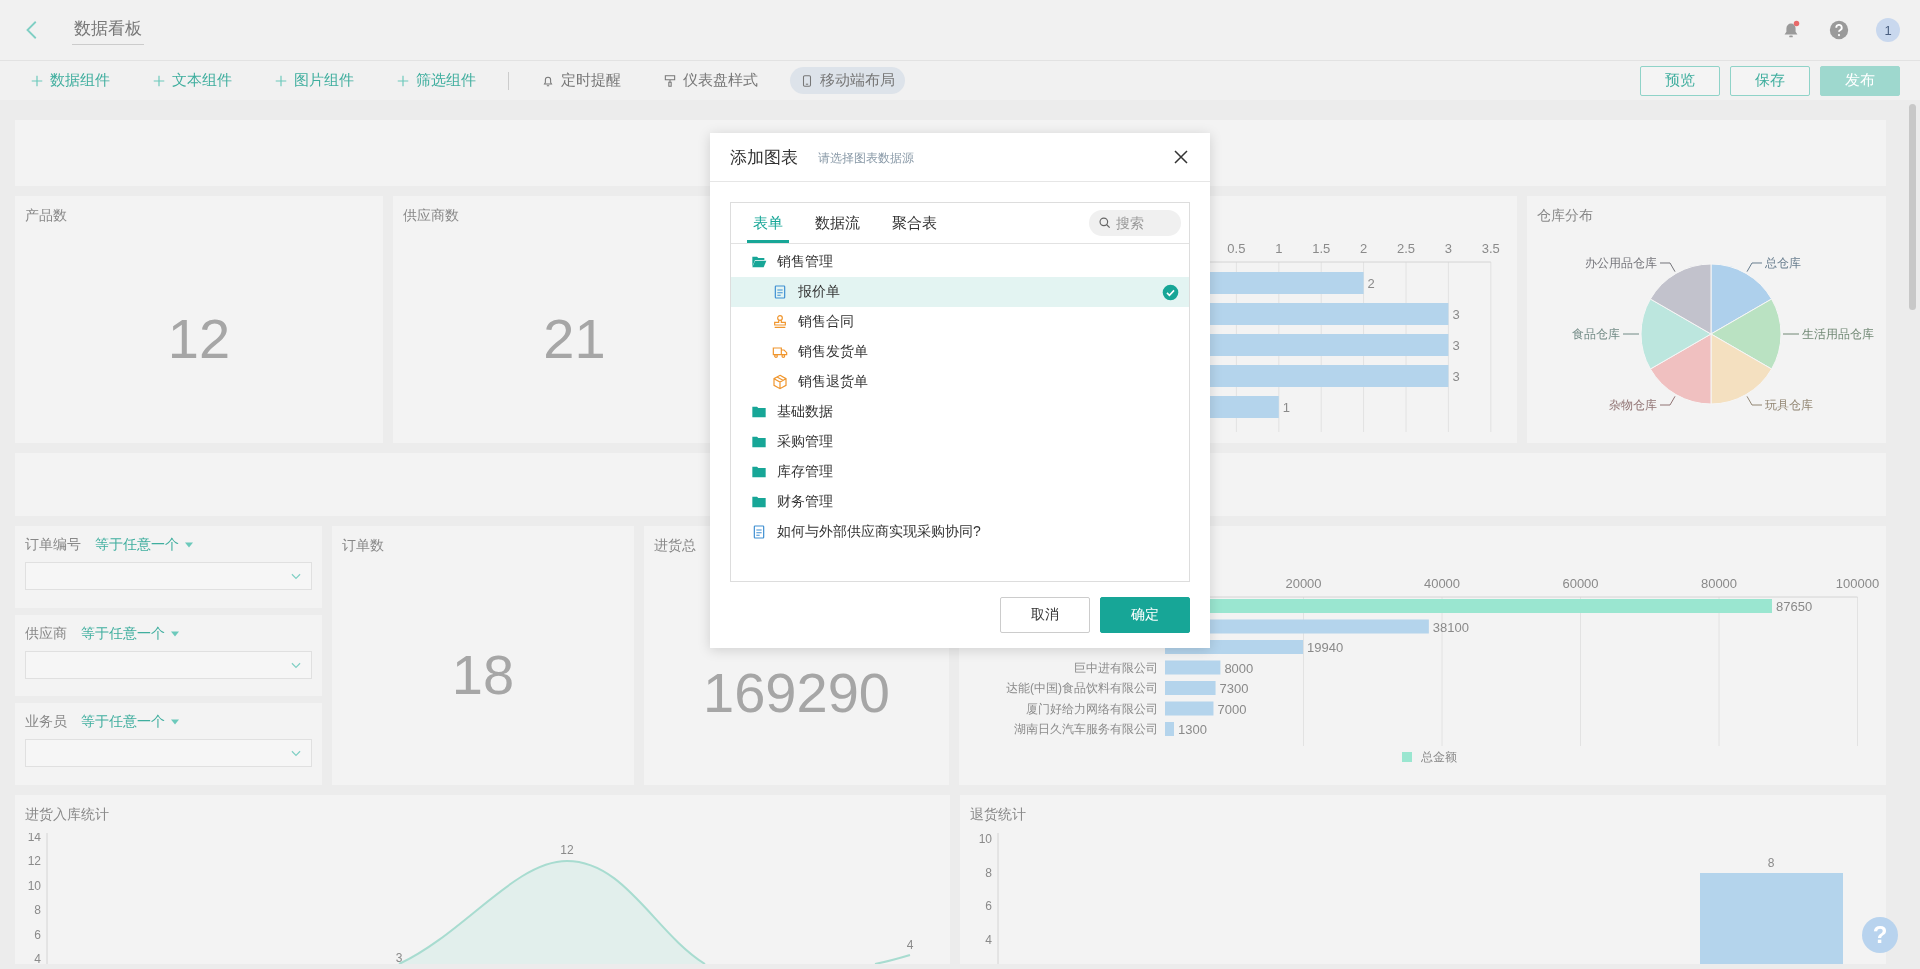  What do you see at coordinates (1456, 345) in the screenshot?
I see `data-label: 3` at bounding box center [1456, 345].